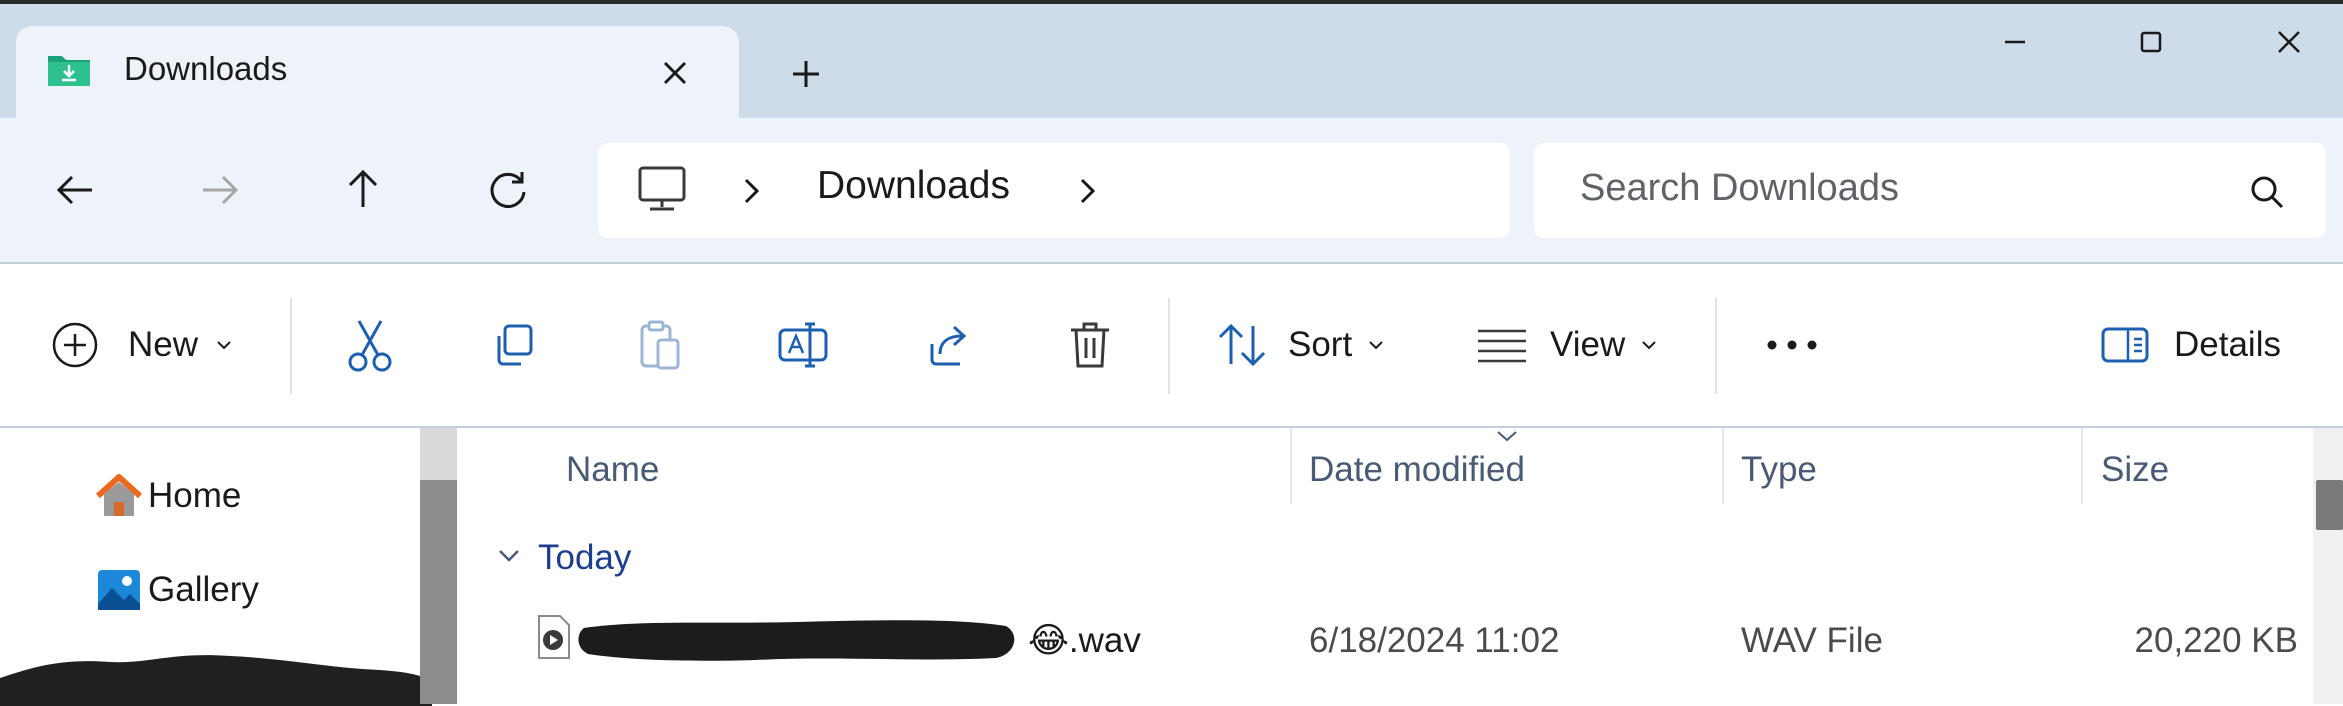  What do you see at coordinates (913, 186) in the screenshot?
I see `breadcrumb-downloads: Downloads` at bounding box center [913, 186].